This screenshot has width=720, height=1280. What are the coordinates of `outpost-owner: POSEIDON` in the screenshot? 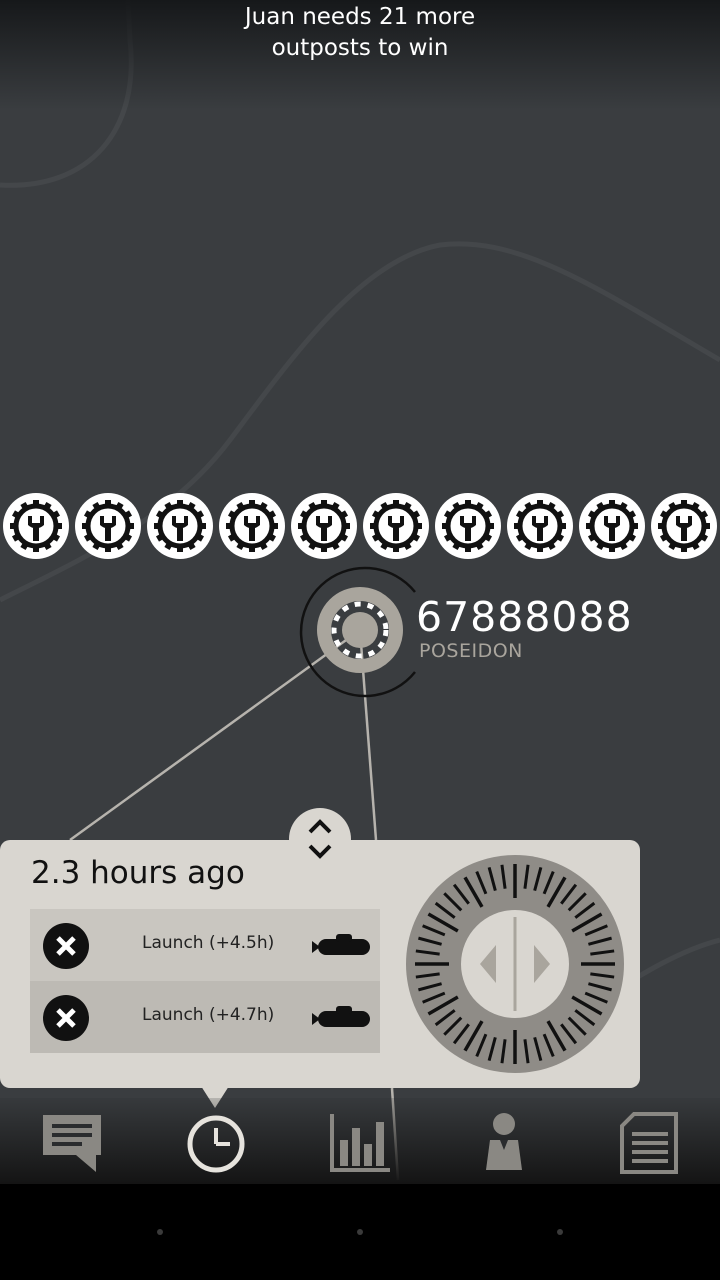 It's located at (471, 651).